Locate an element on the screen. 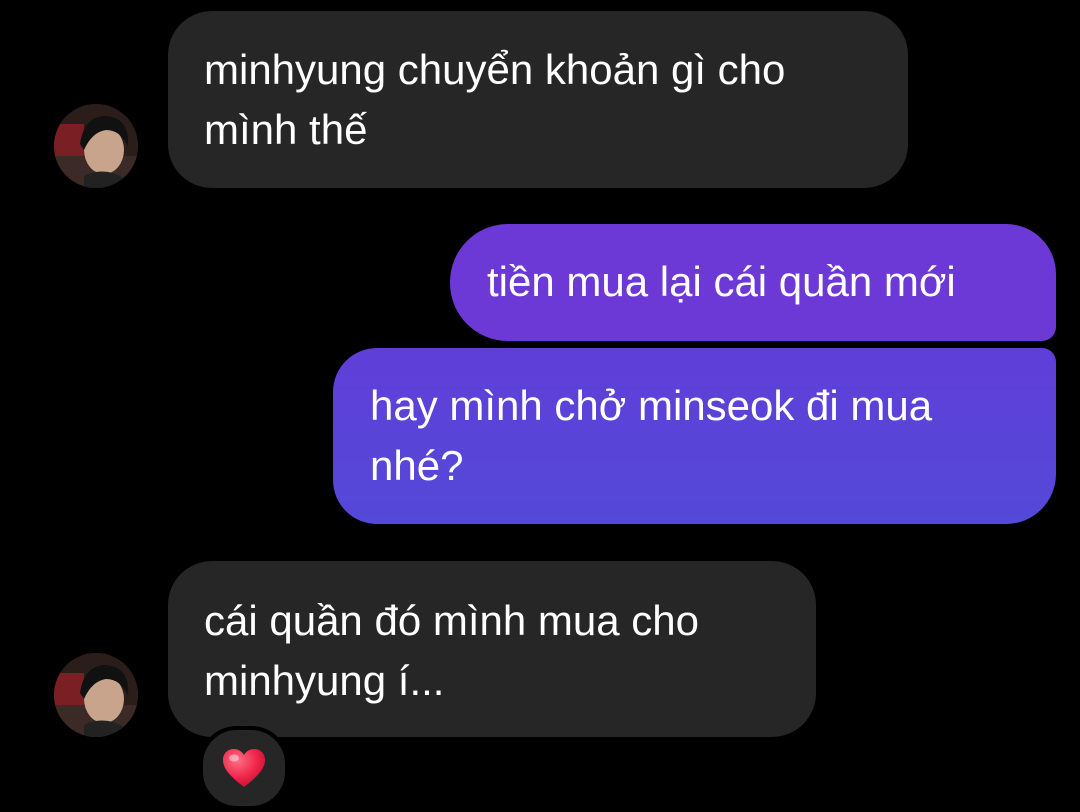  outgoing-message-bubble: hay mình chở minseok đi mua nhé? is located at coordinates (694, 436).